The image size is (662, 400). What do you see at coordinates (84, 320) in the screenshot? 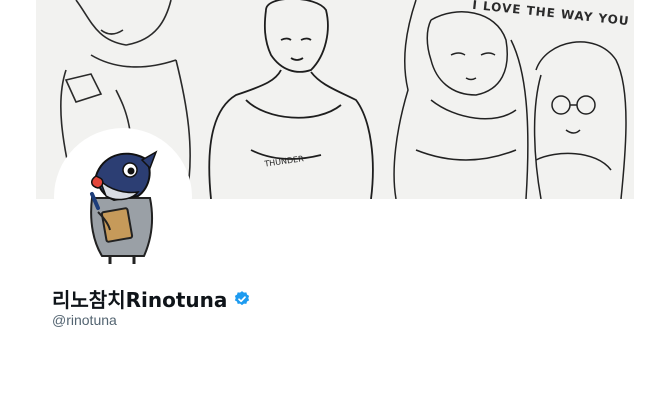
I see `profile-handle: @rinotuna` at bounding box center [84, 320].